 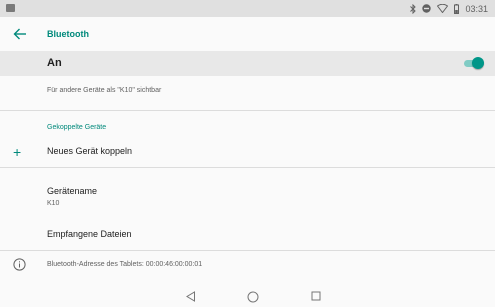 What do you see at coordinates (68, 34) in the screenshot?
I see `page-title: Bluetooth` at bounding box center [68, 34].